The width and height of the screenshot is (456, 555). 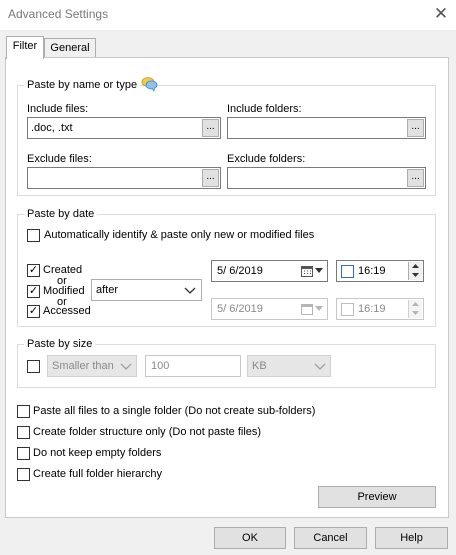 I want to click on name-group-title: Paste by name or type, so click(x=82, y=85).